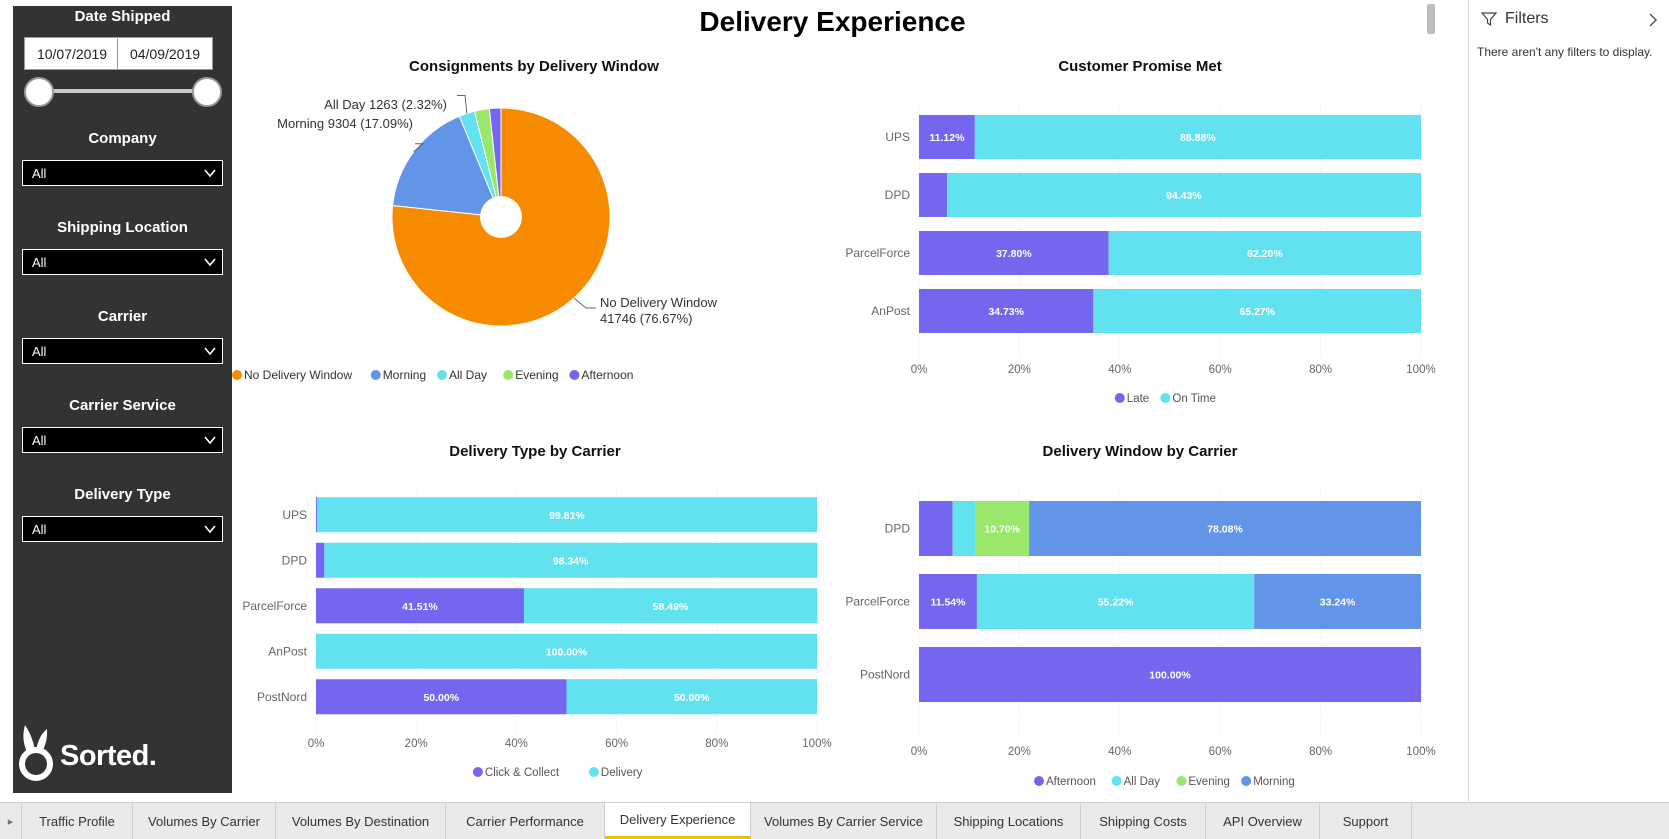 This screenshot has height=839, width=1669. What do you see at coordinates (659, 302) in the screenshot?
I see `pie-data-label-no-delivery-window: No Delivery Window` at bounding box center [659, 302].